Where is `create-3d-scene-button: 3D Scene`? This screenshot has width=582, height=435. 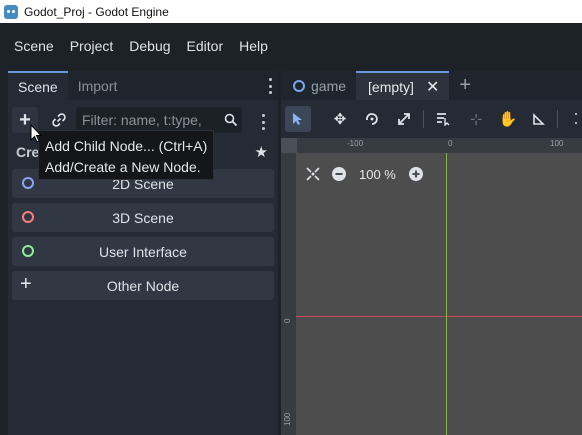 create-3d-scene-button: 3D Scene is located at coordinates (143, 217).